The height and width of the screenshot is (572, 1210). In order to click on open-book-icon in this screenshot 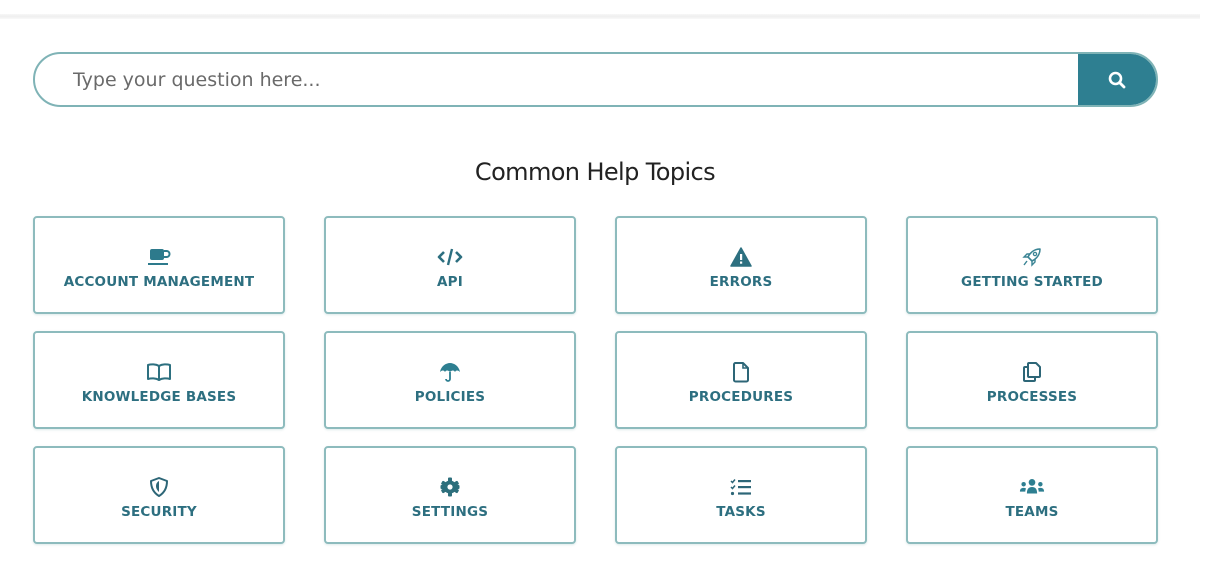, I will do `click(159, 372)`.